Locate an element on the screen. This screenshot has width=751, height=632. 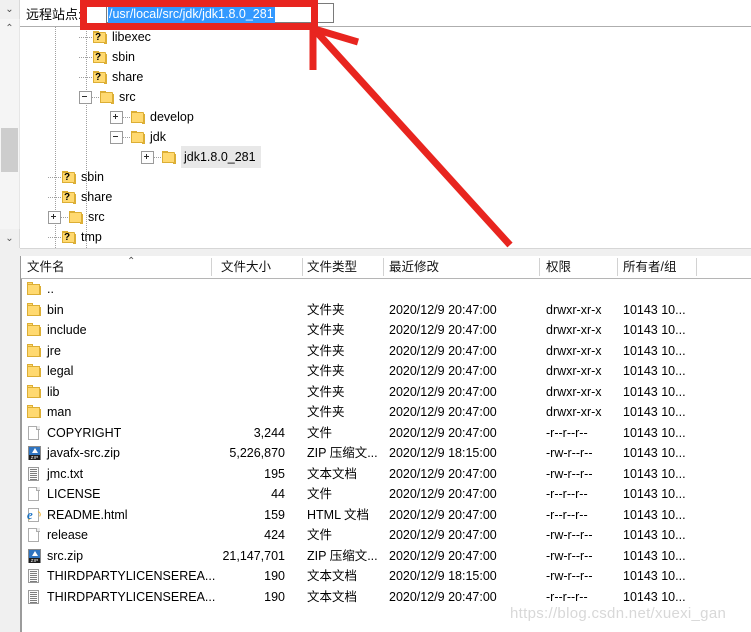
cell-permissions: -rw-r--r-- is located at coordinates (569, 535).